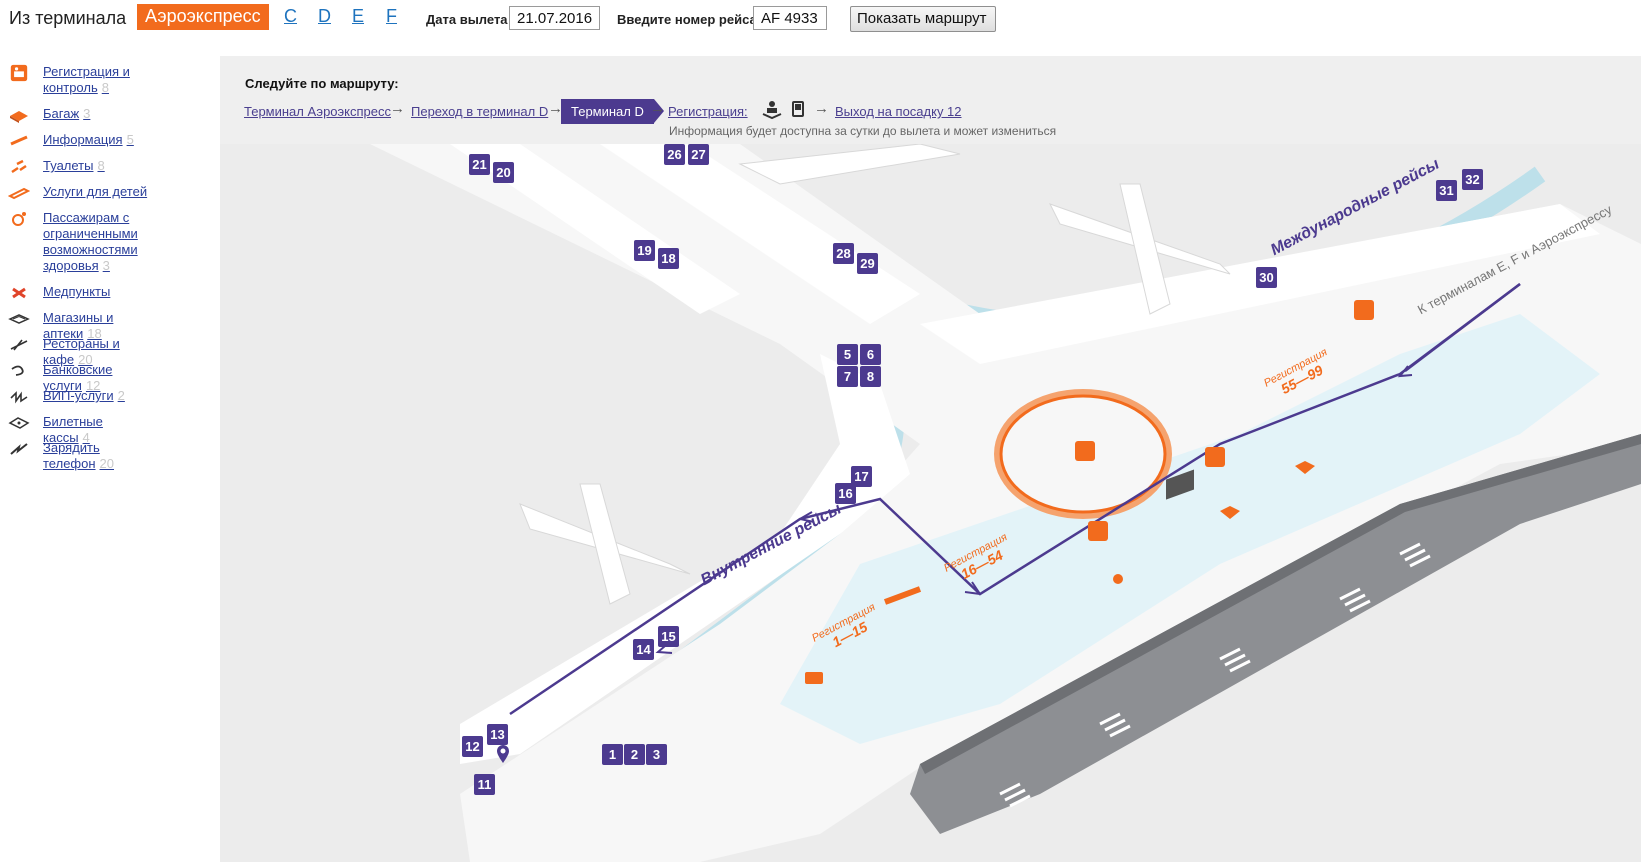 This screenshot has height=862, width=1641. What do you see at coordinates (497, 734) in the screenshot?
I see `gate-13: 13` at bounding box center [497, 734].